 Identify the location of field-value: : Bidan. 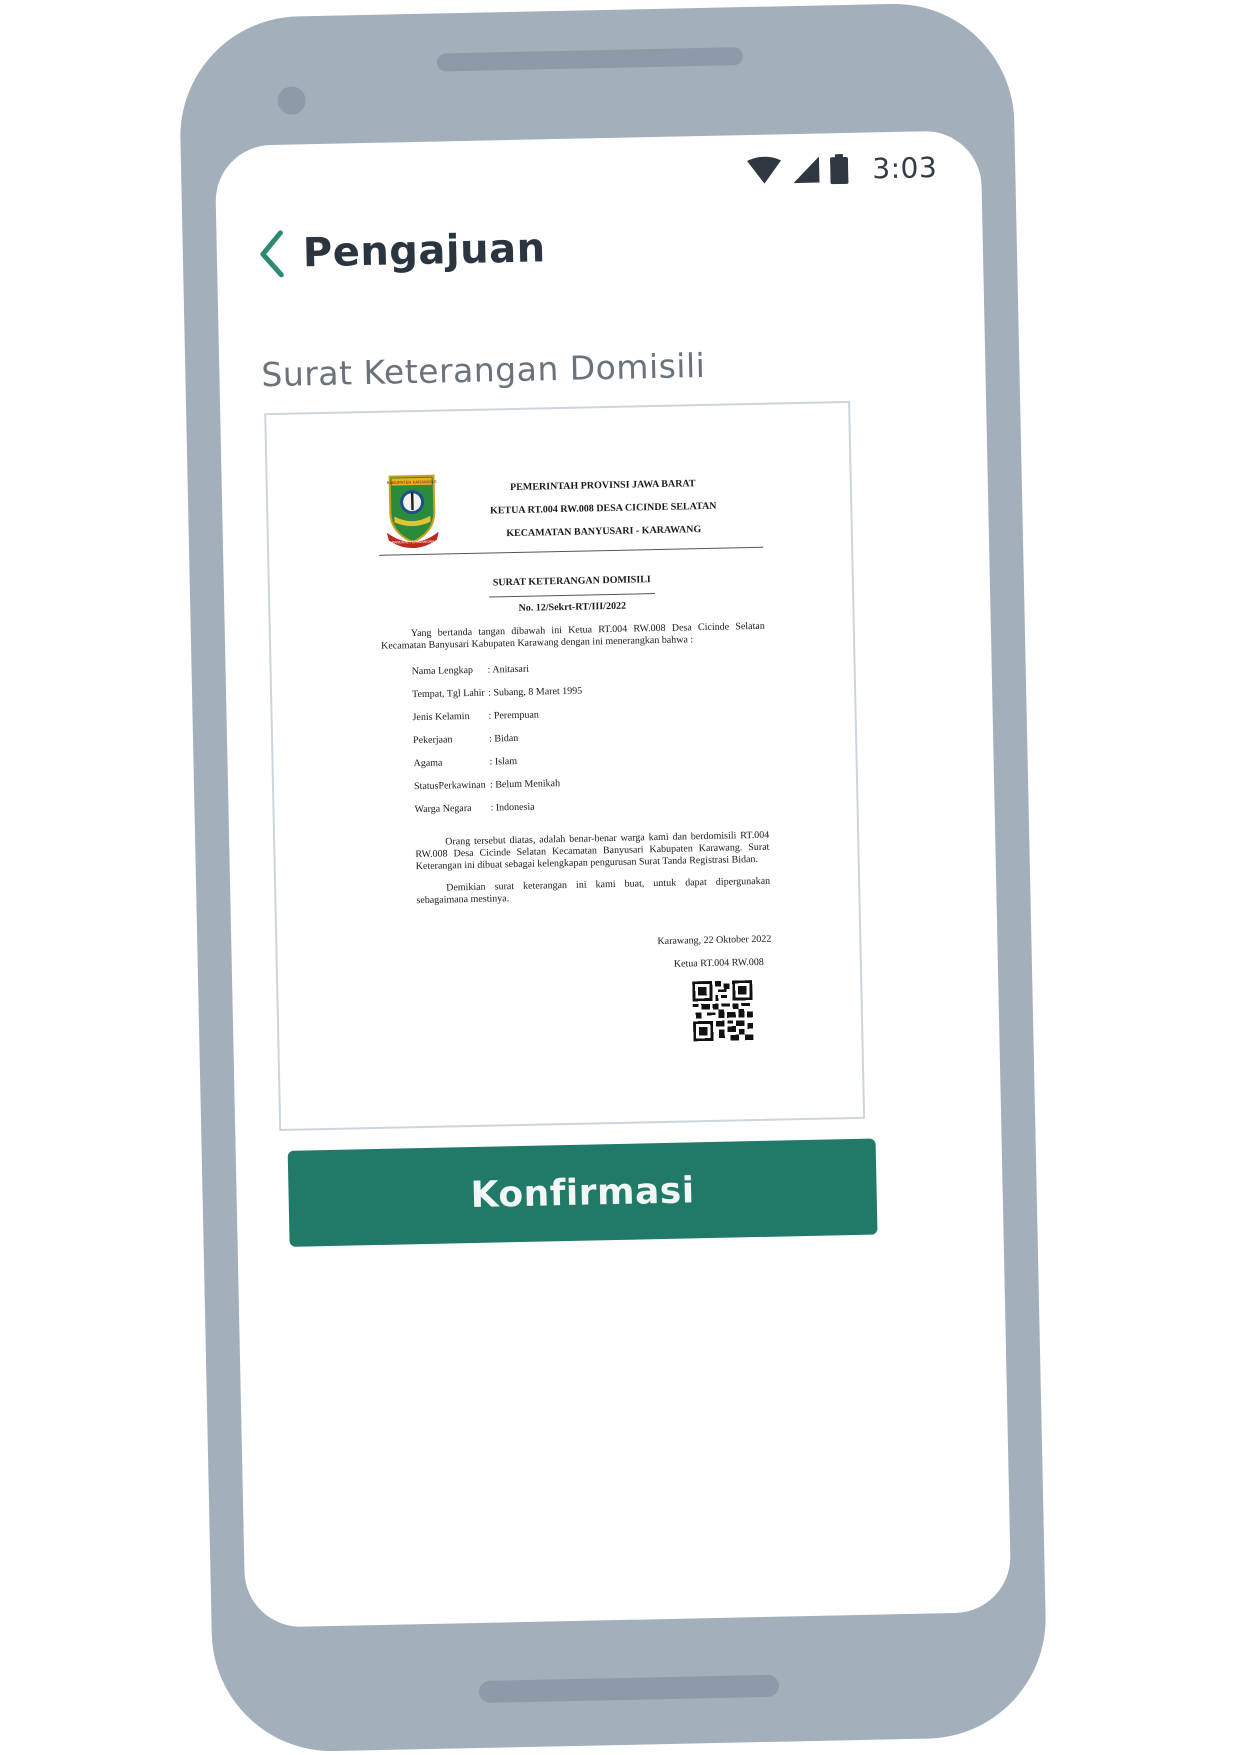
(503, 738).